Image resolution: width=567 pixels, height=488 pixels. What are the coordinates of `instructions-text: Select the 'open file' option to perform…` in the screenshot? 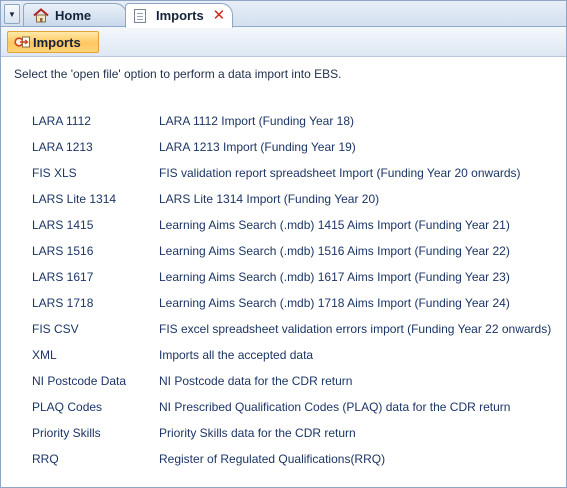 It's located at (178, 74).